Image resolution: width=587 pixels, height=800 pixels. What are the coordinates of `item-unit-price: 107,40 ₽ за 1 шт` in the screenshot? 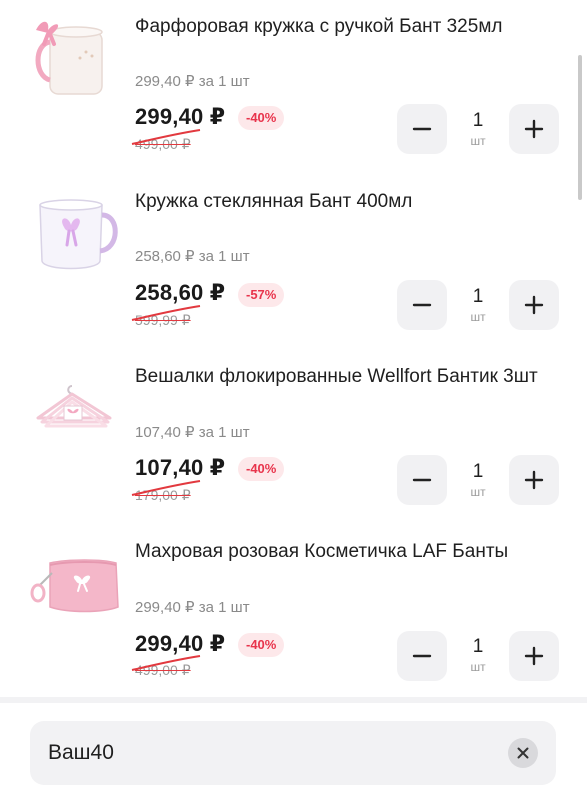 It's located at (192, 432).